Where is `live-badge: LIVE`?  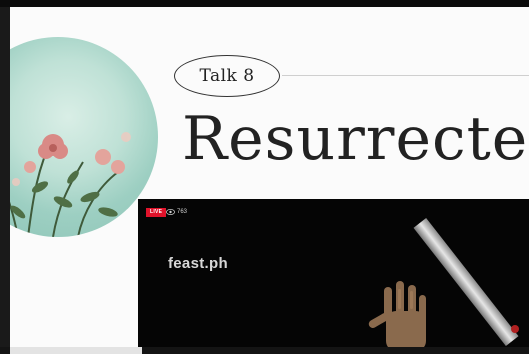
live-badge: LIVE is located at coordinates (156, 212).